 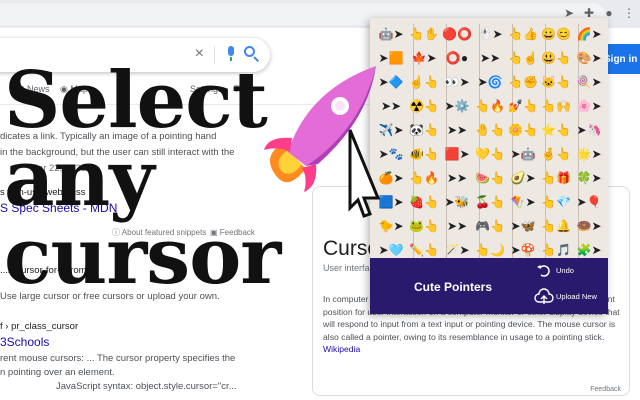 What do you see at coordinates (589, 202) in the screenshot?
I see `cursor-option: ➤🎈` at bounding box center [589, 202].